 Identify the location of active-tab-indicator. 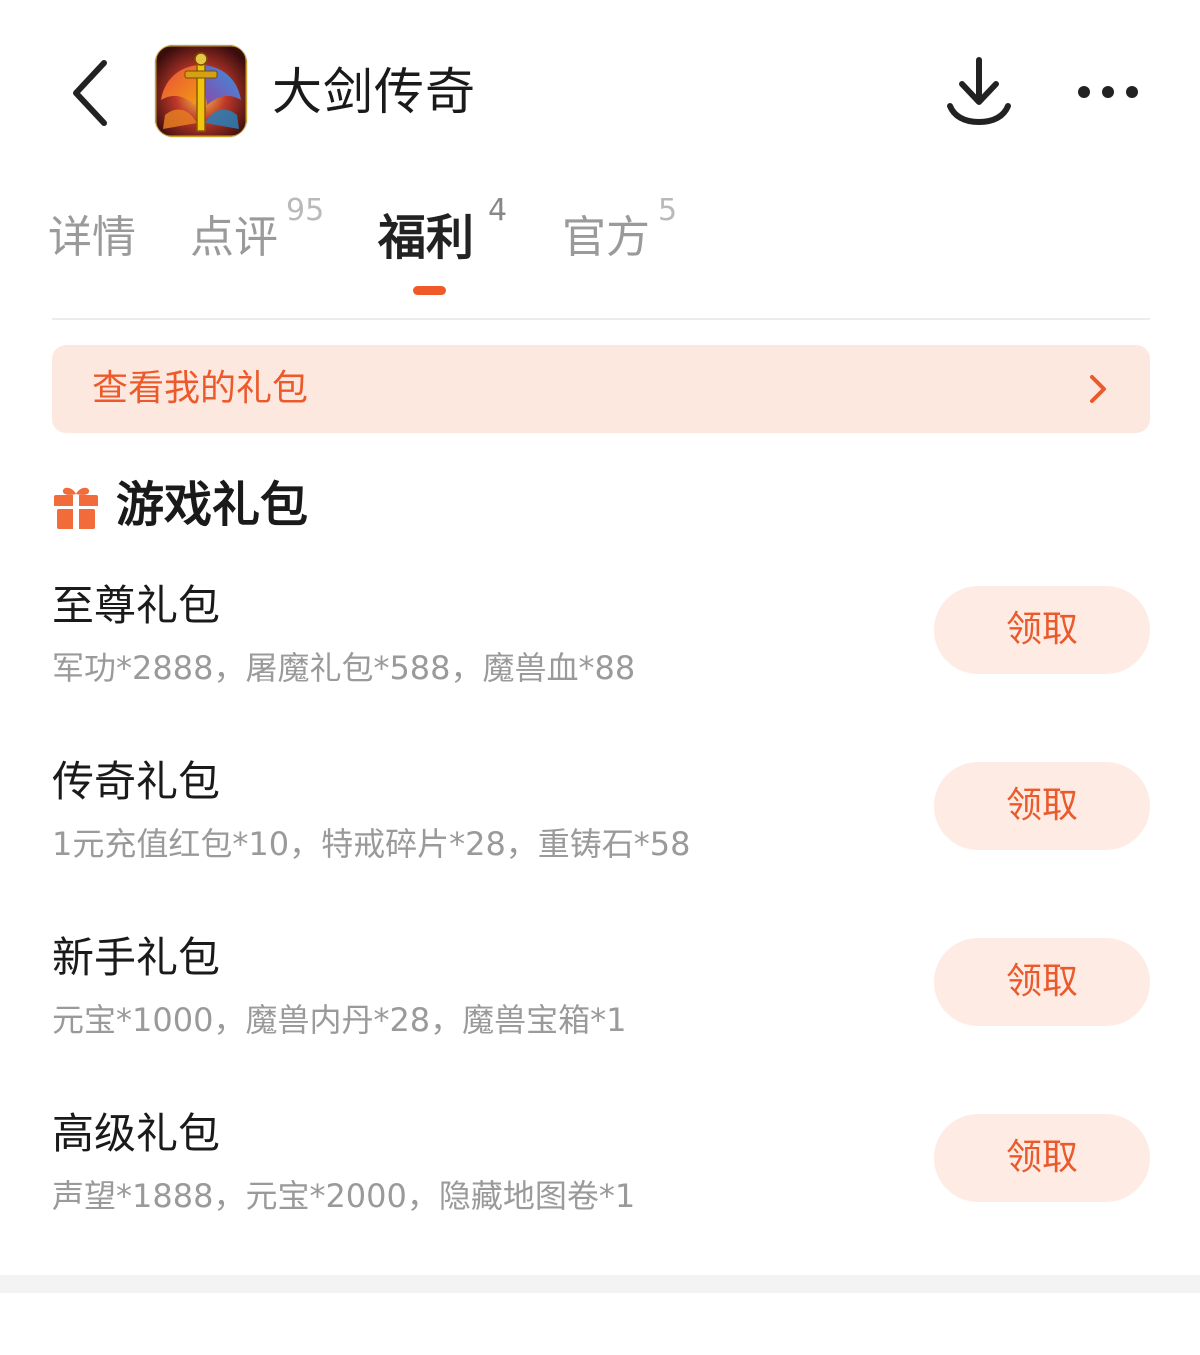
(429, 290).